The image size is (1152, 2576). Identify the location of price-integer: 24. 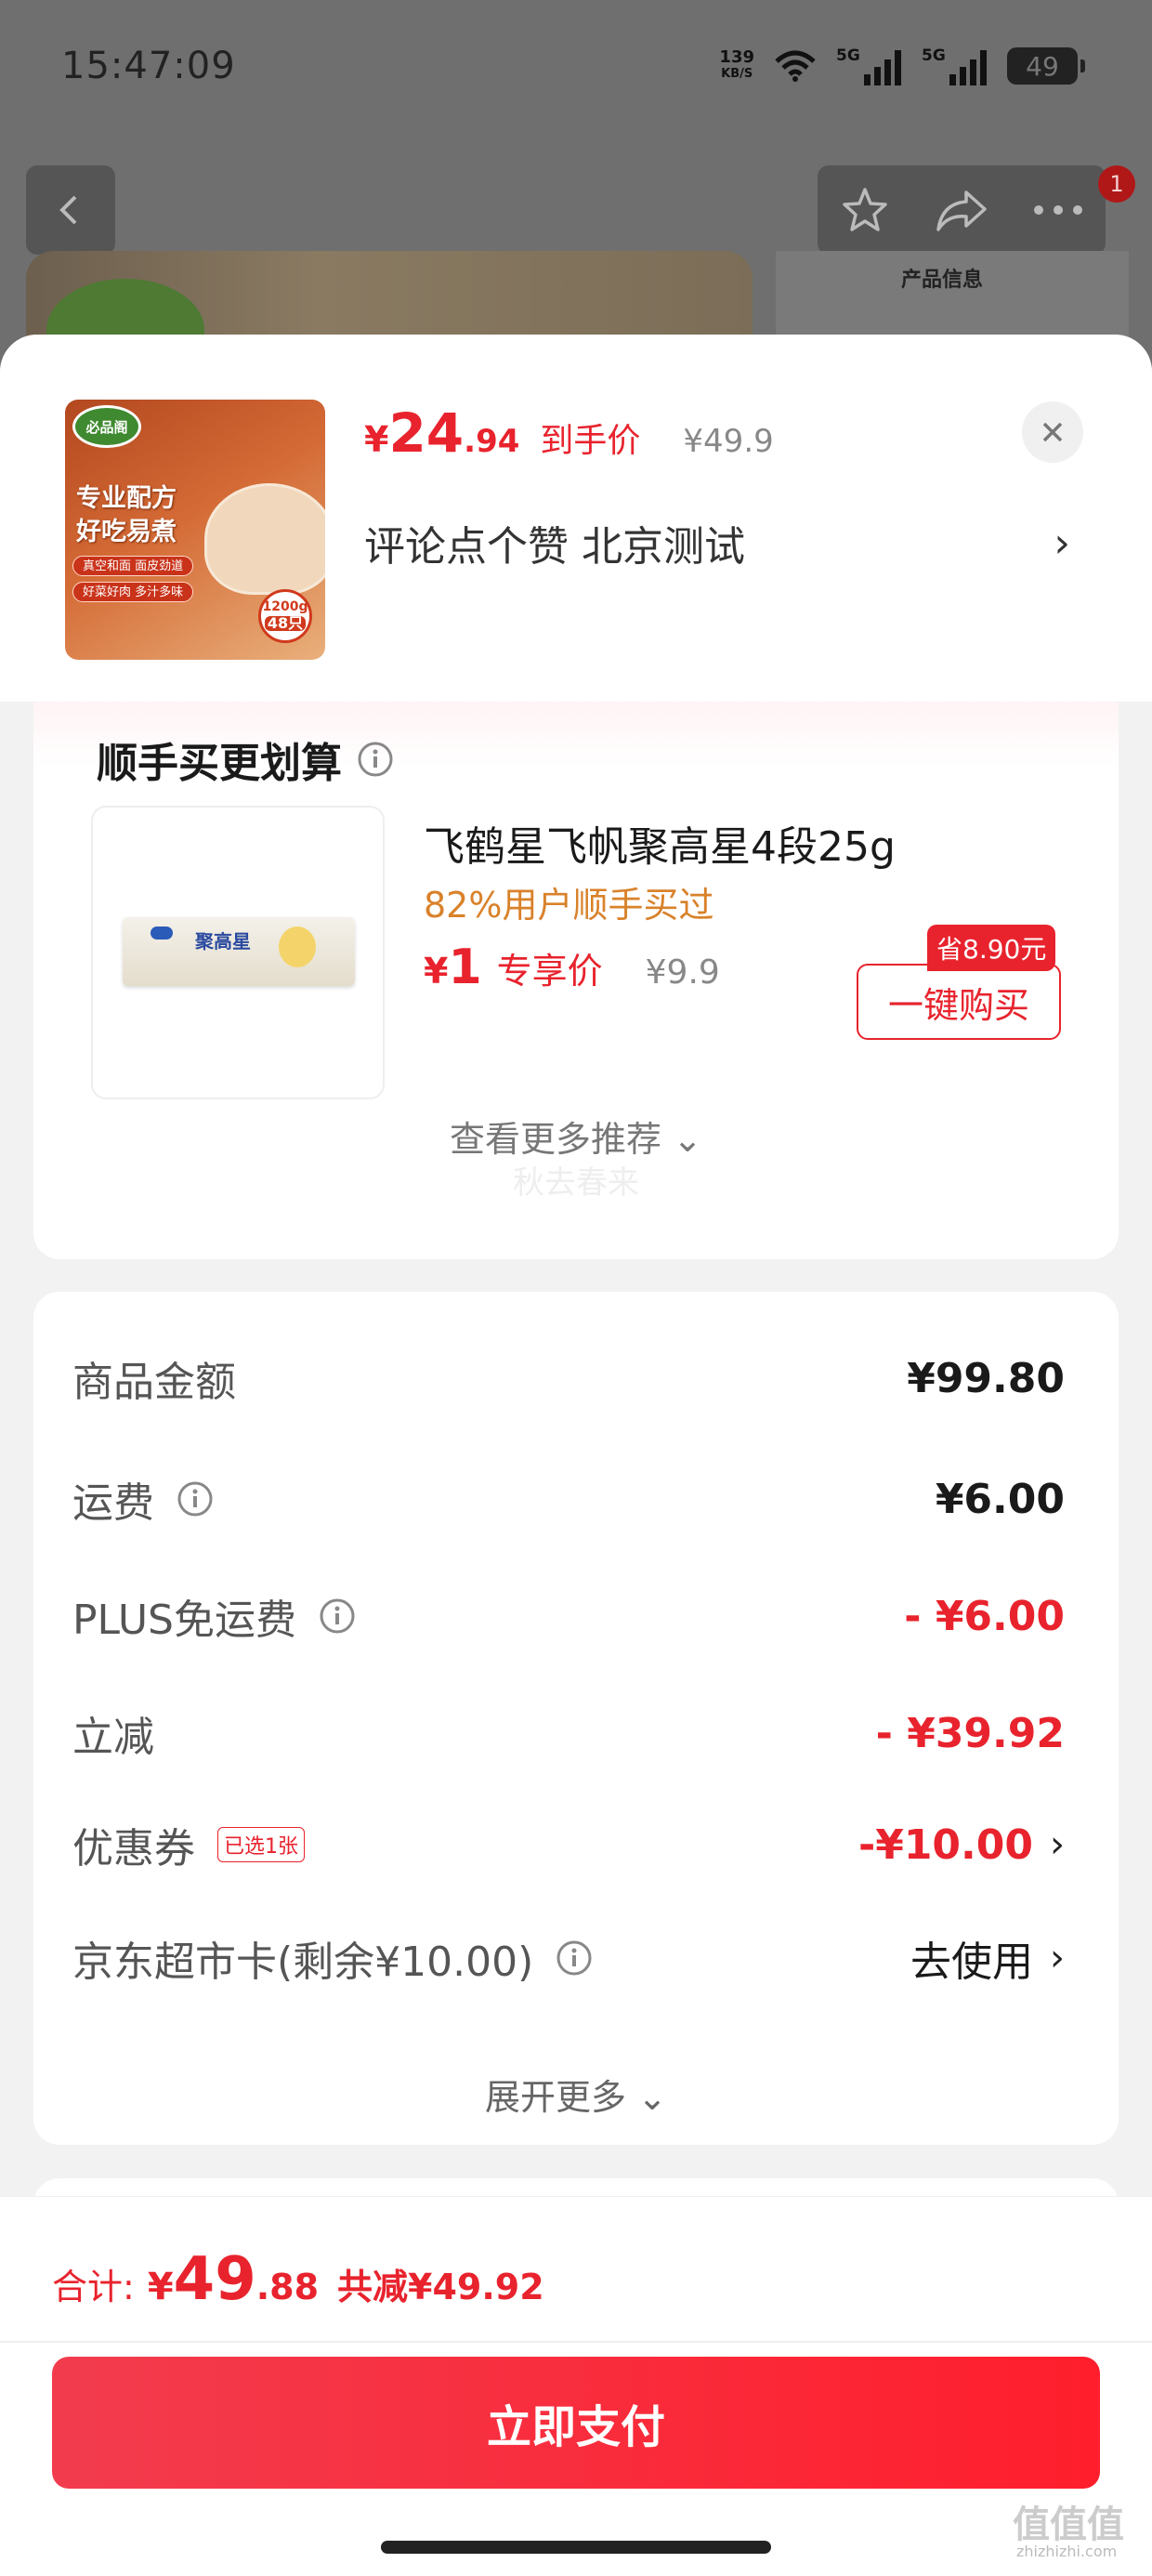
(426, 433).